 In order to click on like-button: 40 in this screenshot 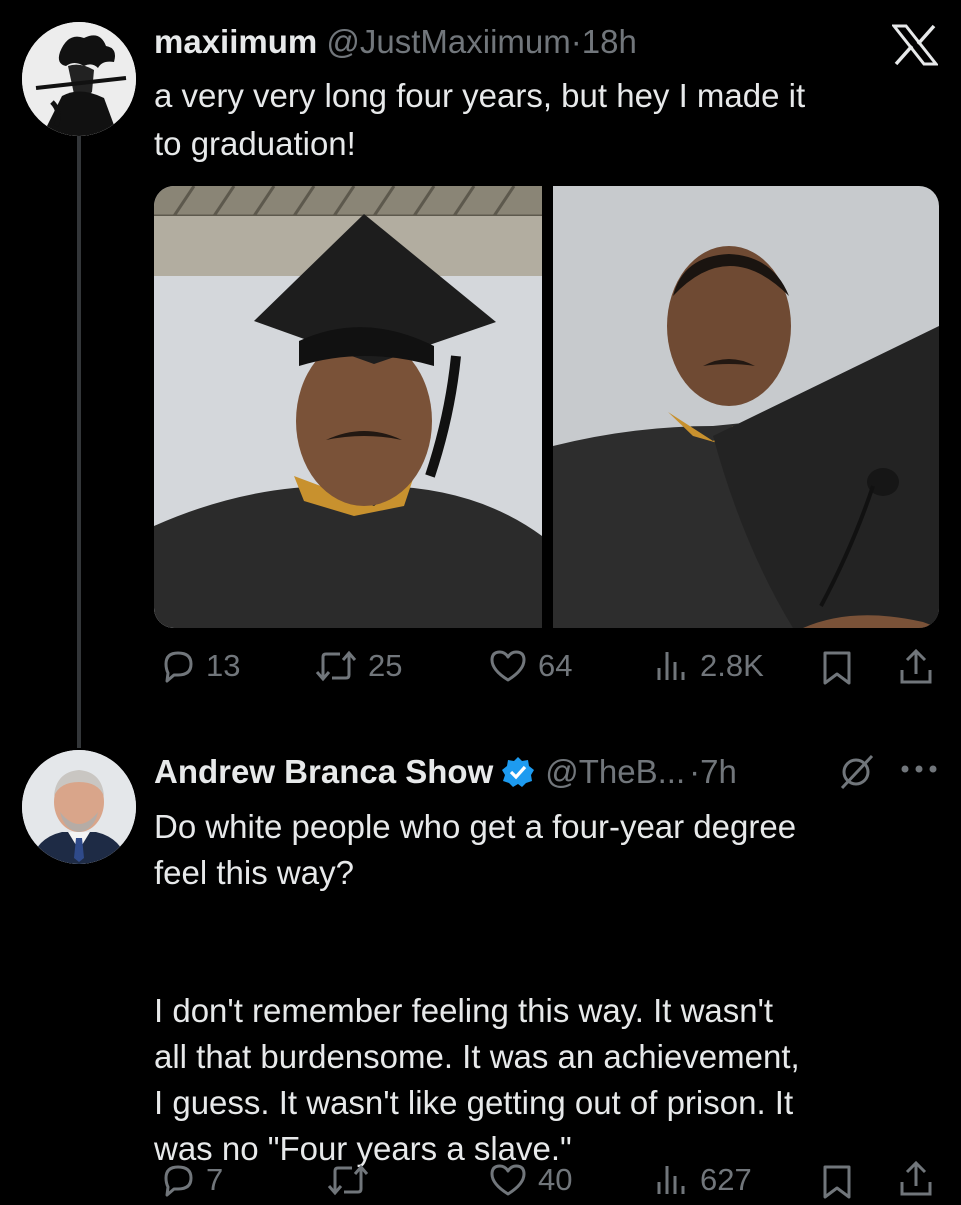, I will do `click(530, 1180)`.